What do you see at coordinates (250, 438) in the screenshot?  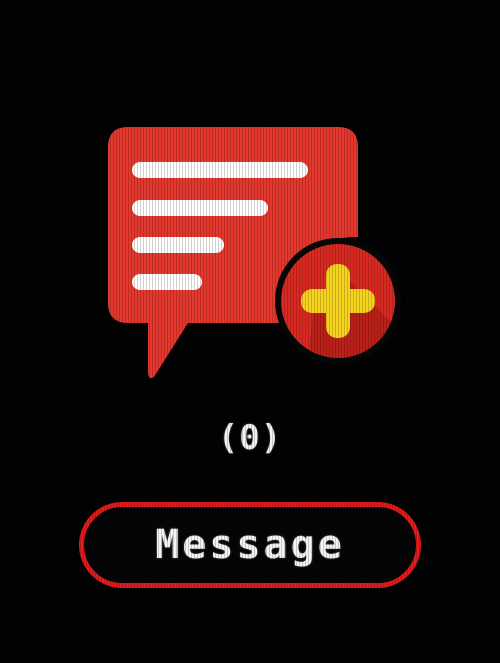 I see `message-count: (0)` at bounding box center [250, 438].